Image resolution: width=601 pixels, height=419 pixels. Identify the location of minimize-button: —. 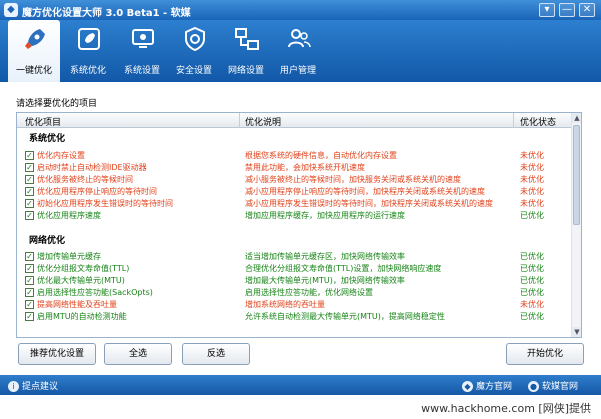
(567, 10).